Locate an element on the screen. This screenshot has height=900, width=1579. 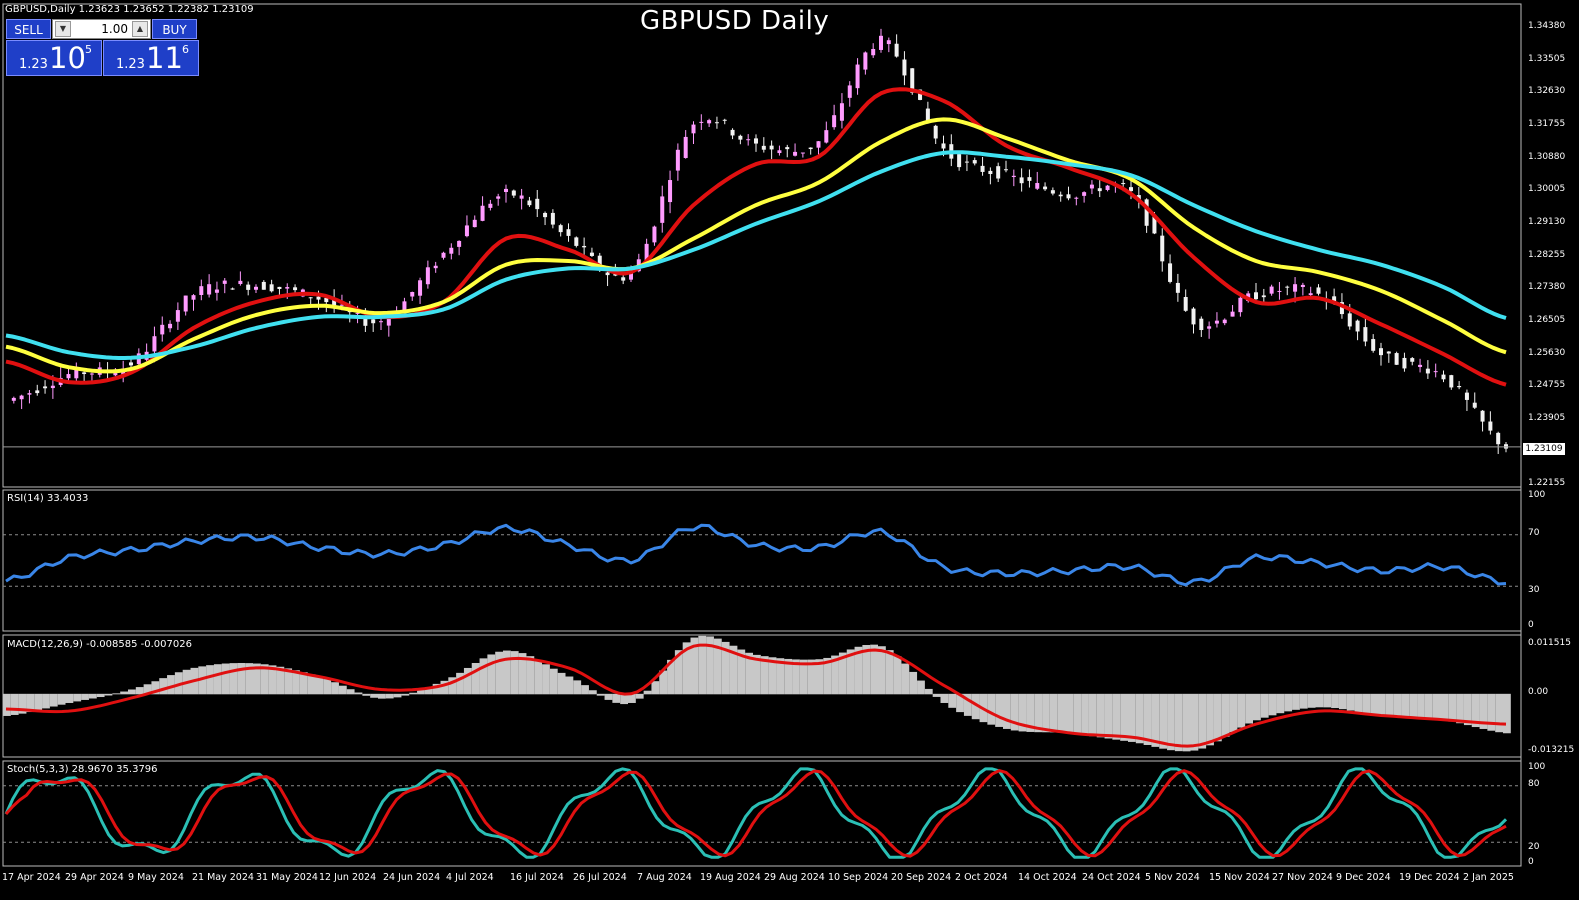
buy-quote: 1.23 11 6 is located at coordinates (151, 58).